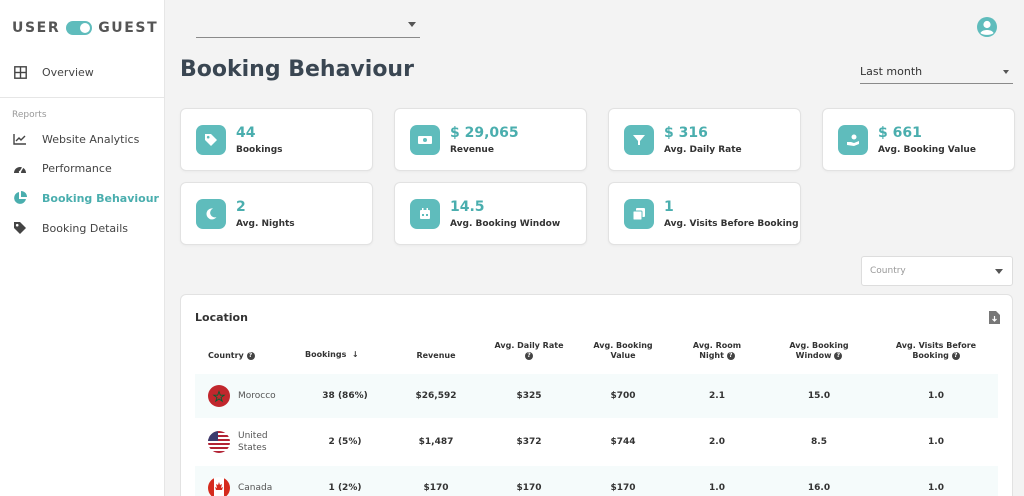 The width and height of the screenshot is (1024, 496). What do you see at coordinates (20, 168) in the screenshot?
I see `speedometer-icon` at bounding box center [20, 168].